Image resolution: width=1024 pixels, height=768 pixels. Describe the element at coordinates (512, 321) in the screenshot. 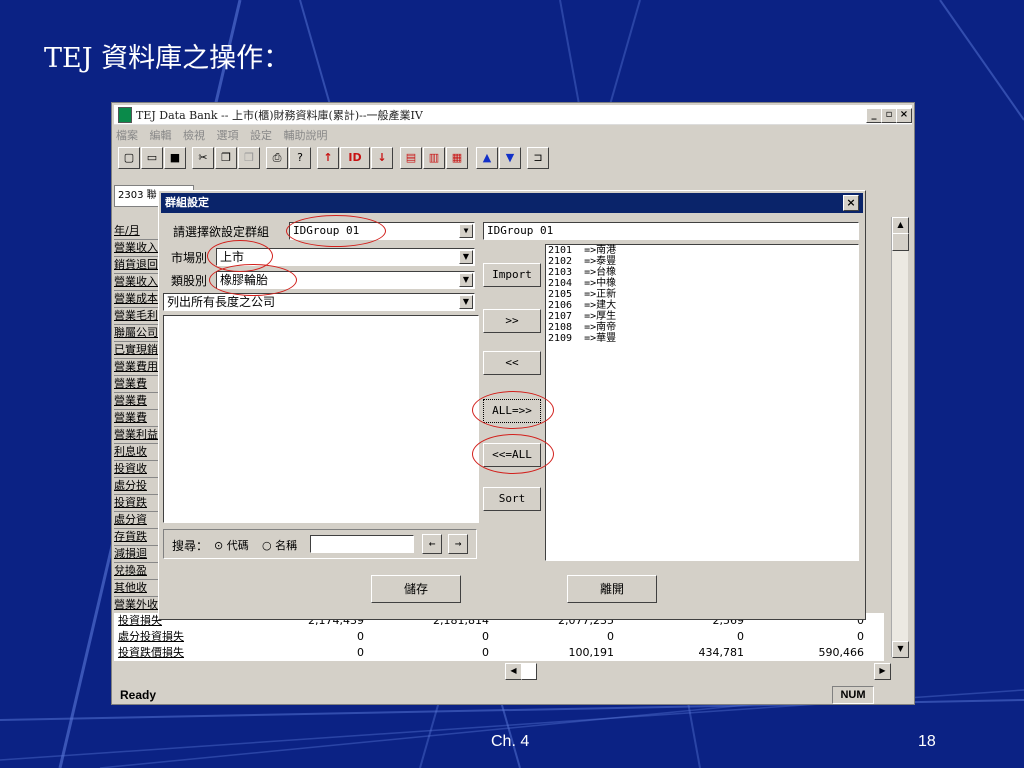

I see `add-button: >>` at that location.